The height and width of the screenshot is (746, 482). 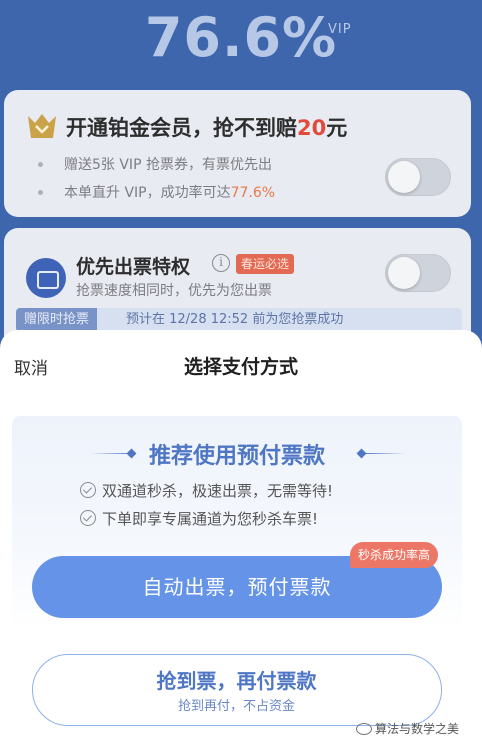 What do you see at coordinates (385, 453) in the screenshot?
I see `decorative-line` at bounding box center [385, 453].